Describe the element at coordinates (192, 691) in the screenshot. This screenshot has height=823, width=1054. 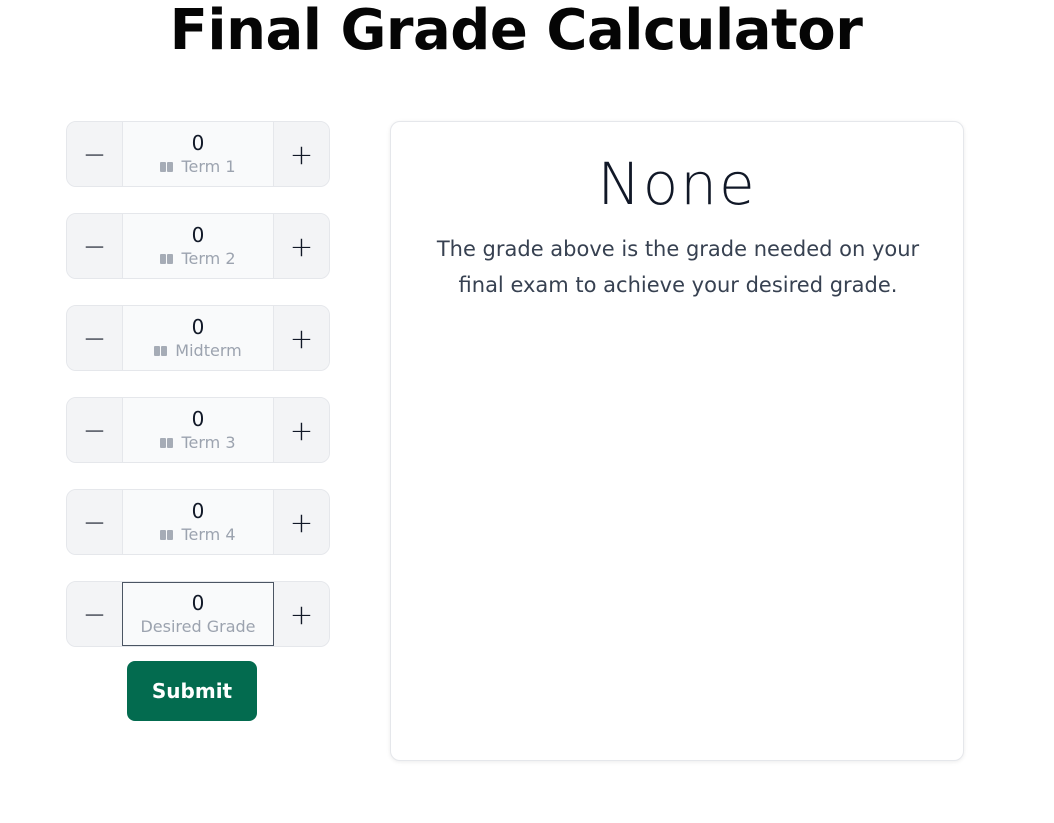
I see `submit-button: Submit` at that location.